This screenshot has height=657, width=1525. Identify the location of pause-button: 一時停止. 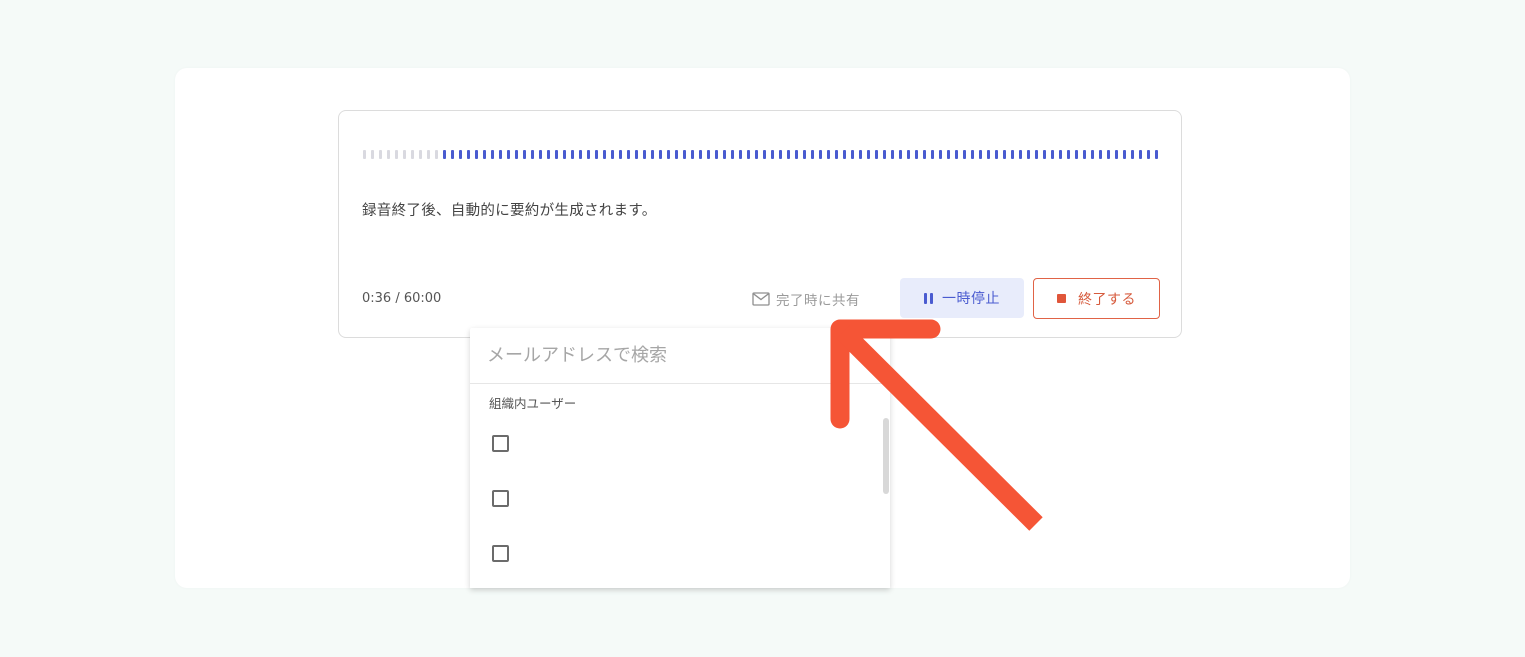
(962, 298).